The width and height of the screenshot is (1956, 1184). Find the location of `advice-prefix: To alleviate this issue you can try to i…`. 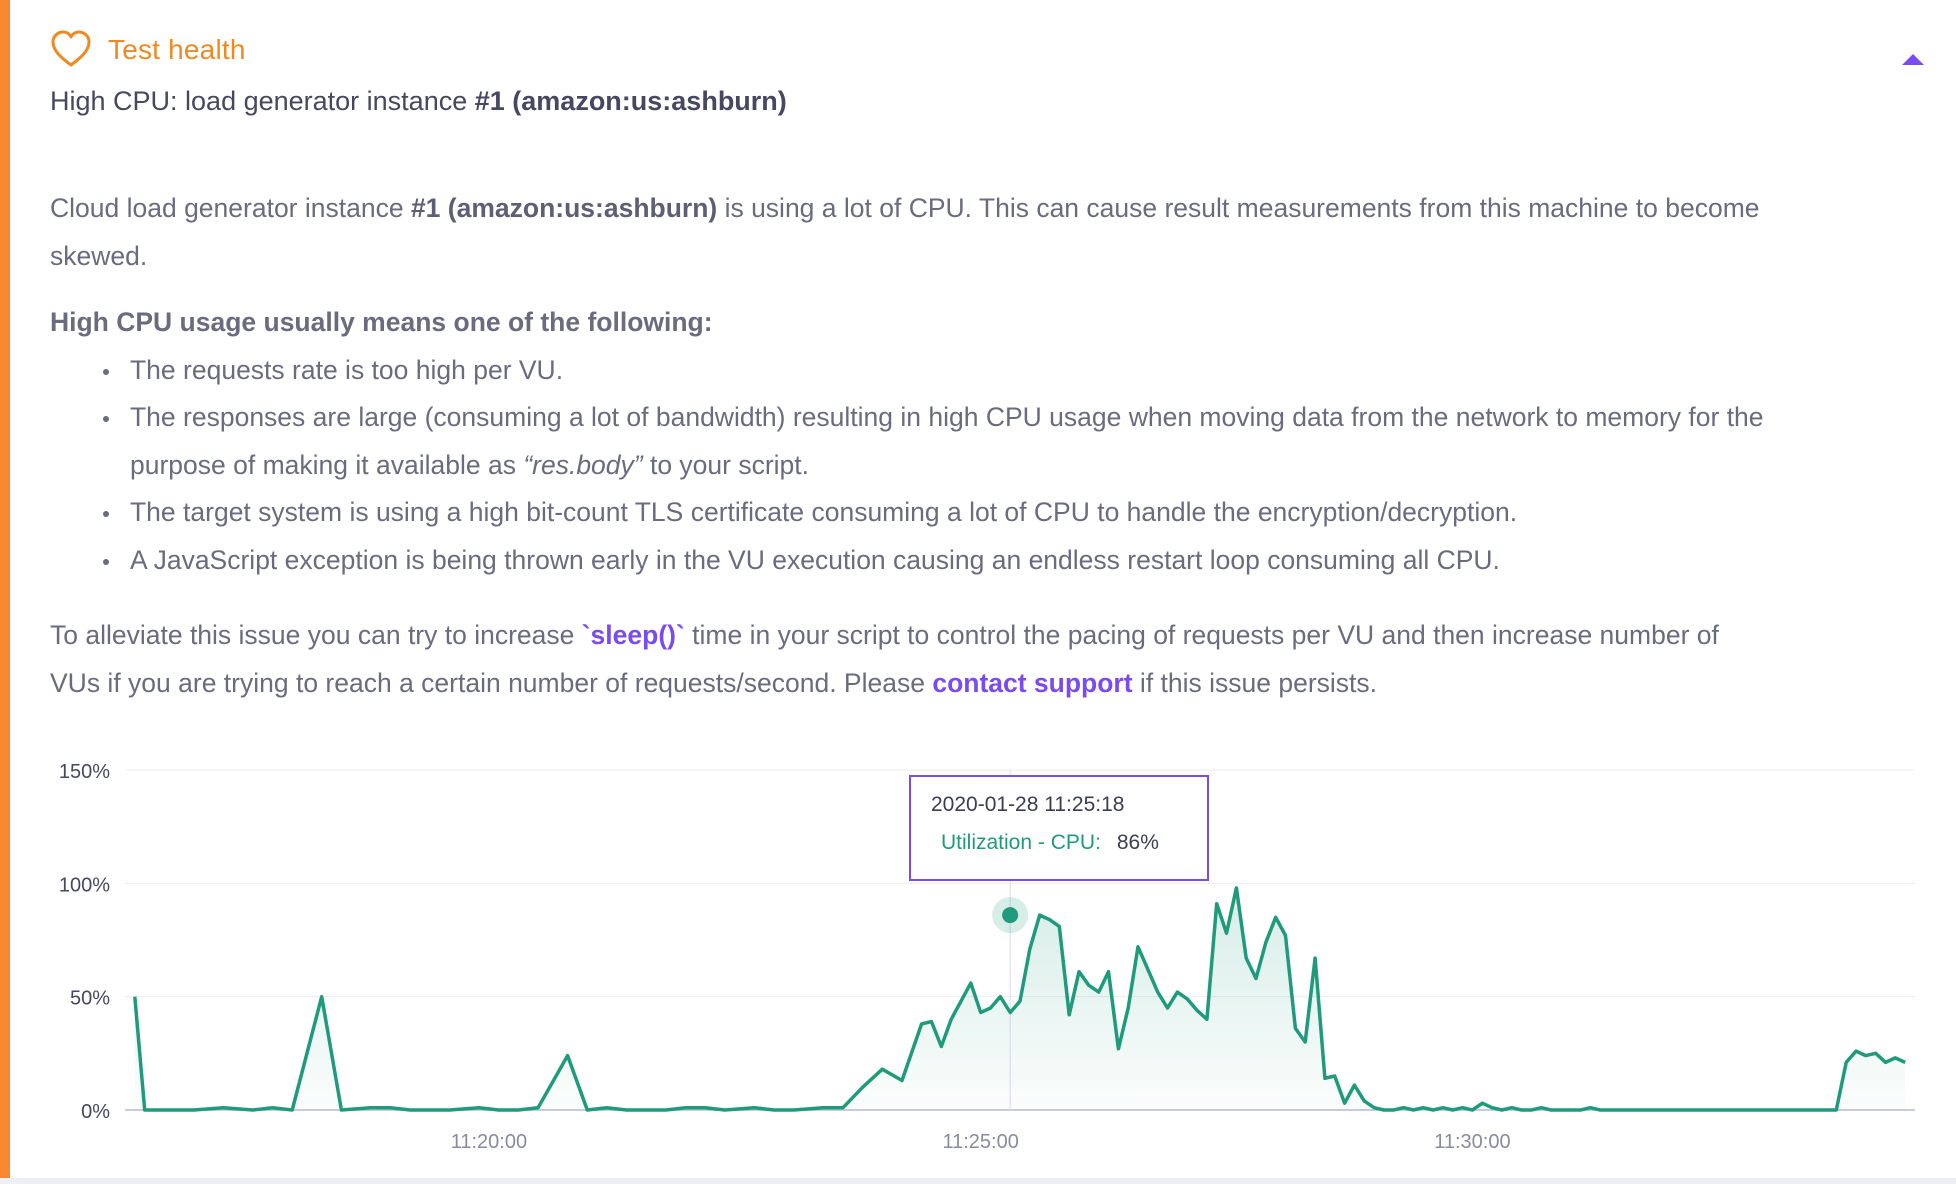

advice-prefix: To alleviate this issue you can try to i… is located at coordinates (316, 635).